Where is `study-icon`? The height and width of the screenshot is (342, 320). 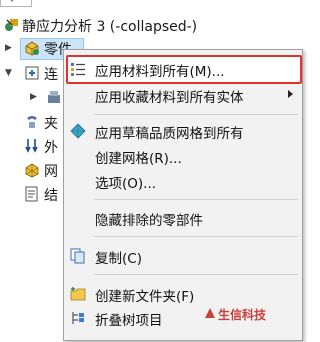
study-icon is located at coordinates (11, 25).